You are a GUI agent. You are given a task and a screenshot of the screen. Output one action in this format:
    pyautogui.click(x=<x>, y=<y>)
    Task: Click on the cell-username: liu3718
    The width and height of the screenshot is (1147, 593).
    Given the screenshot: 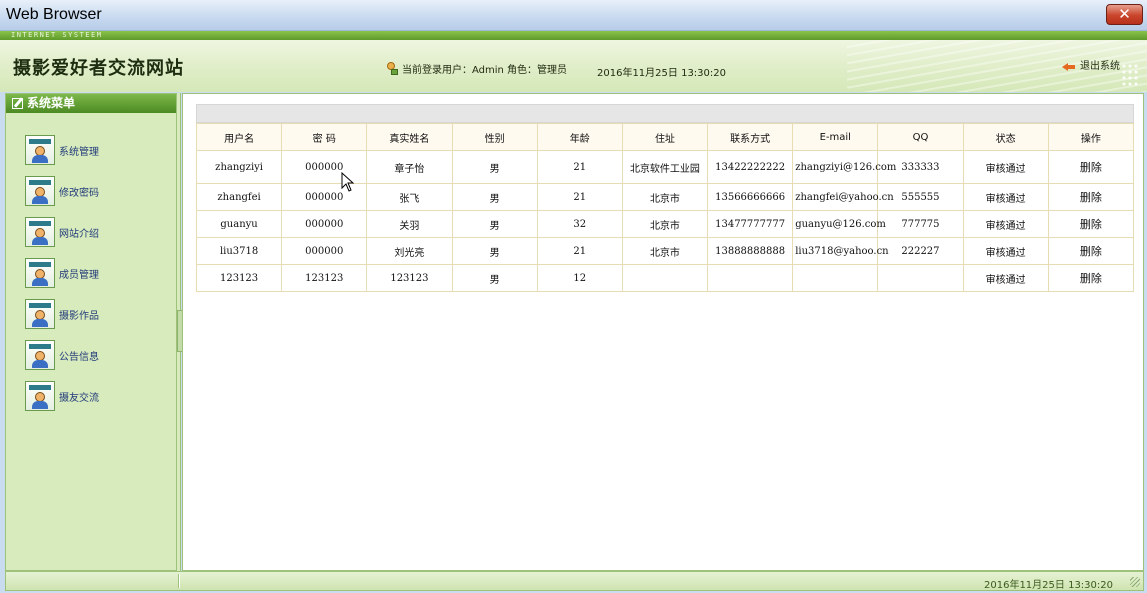 What is the action you would take?
    pyautogui.click(x=239, y=251)
    